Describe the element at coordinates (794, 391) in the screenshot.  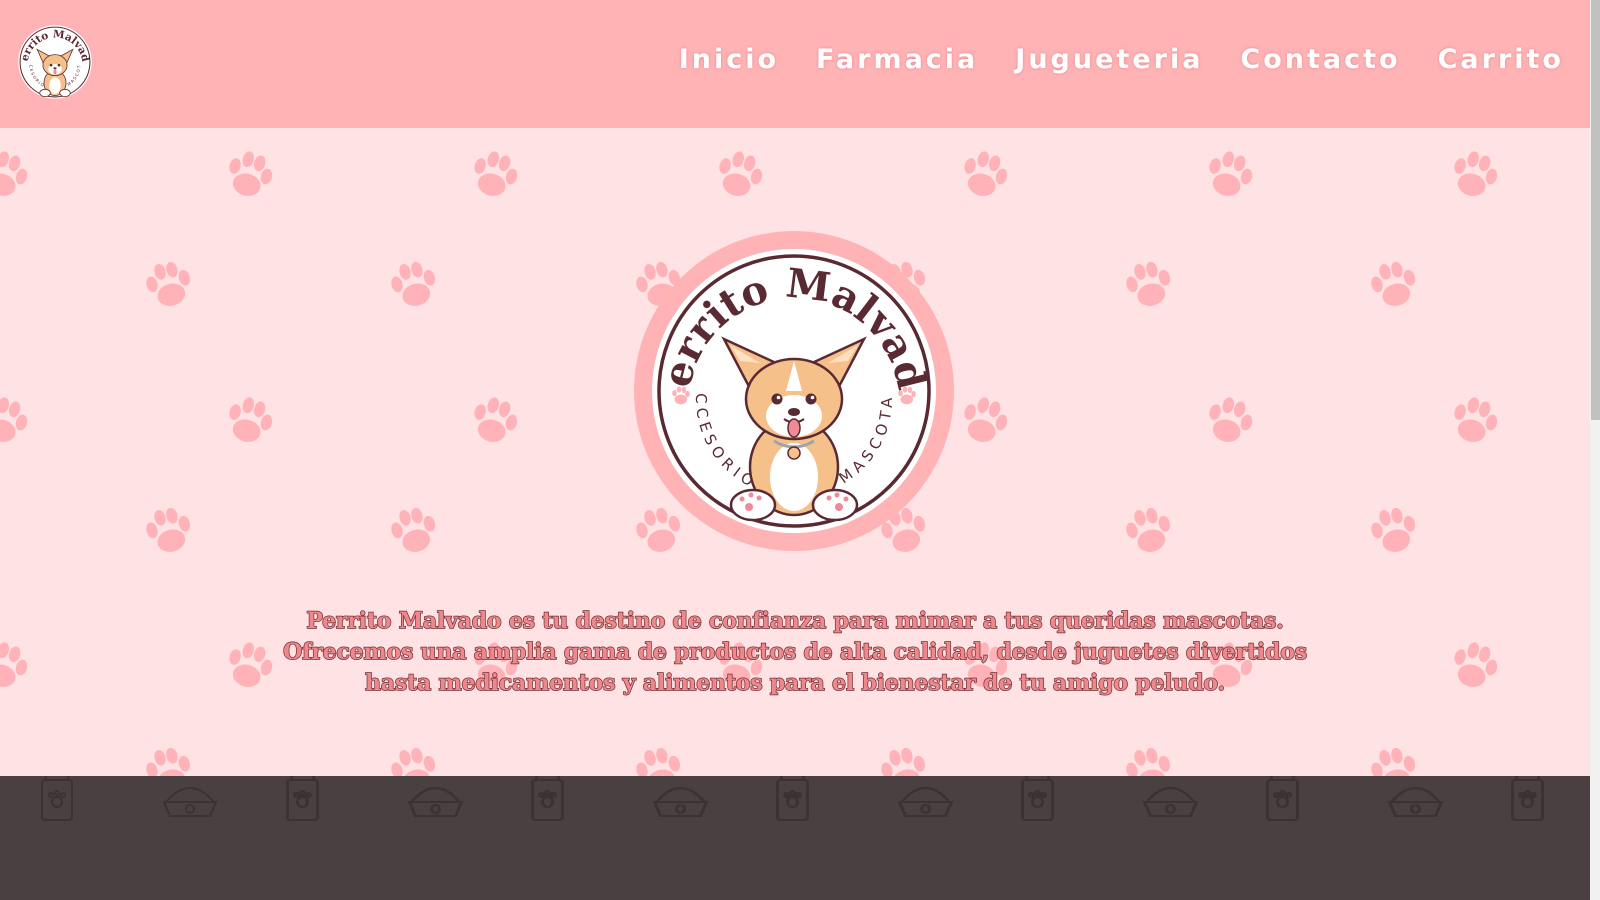
I see `hero-logo: Perrito Malvado ACCESORIOS PARA MASCOTAS` at that location.